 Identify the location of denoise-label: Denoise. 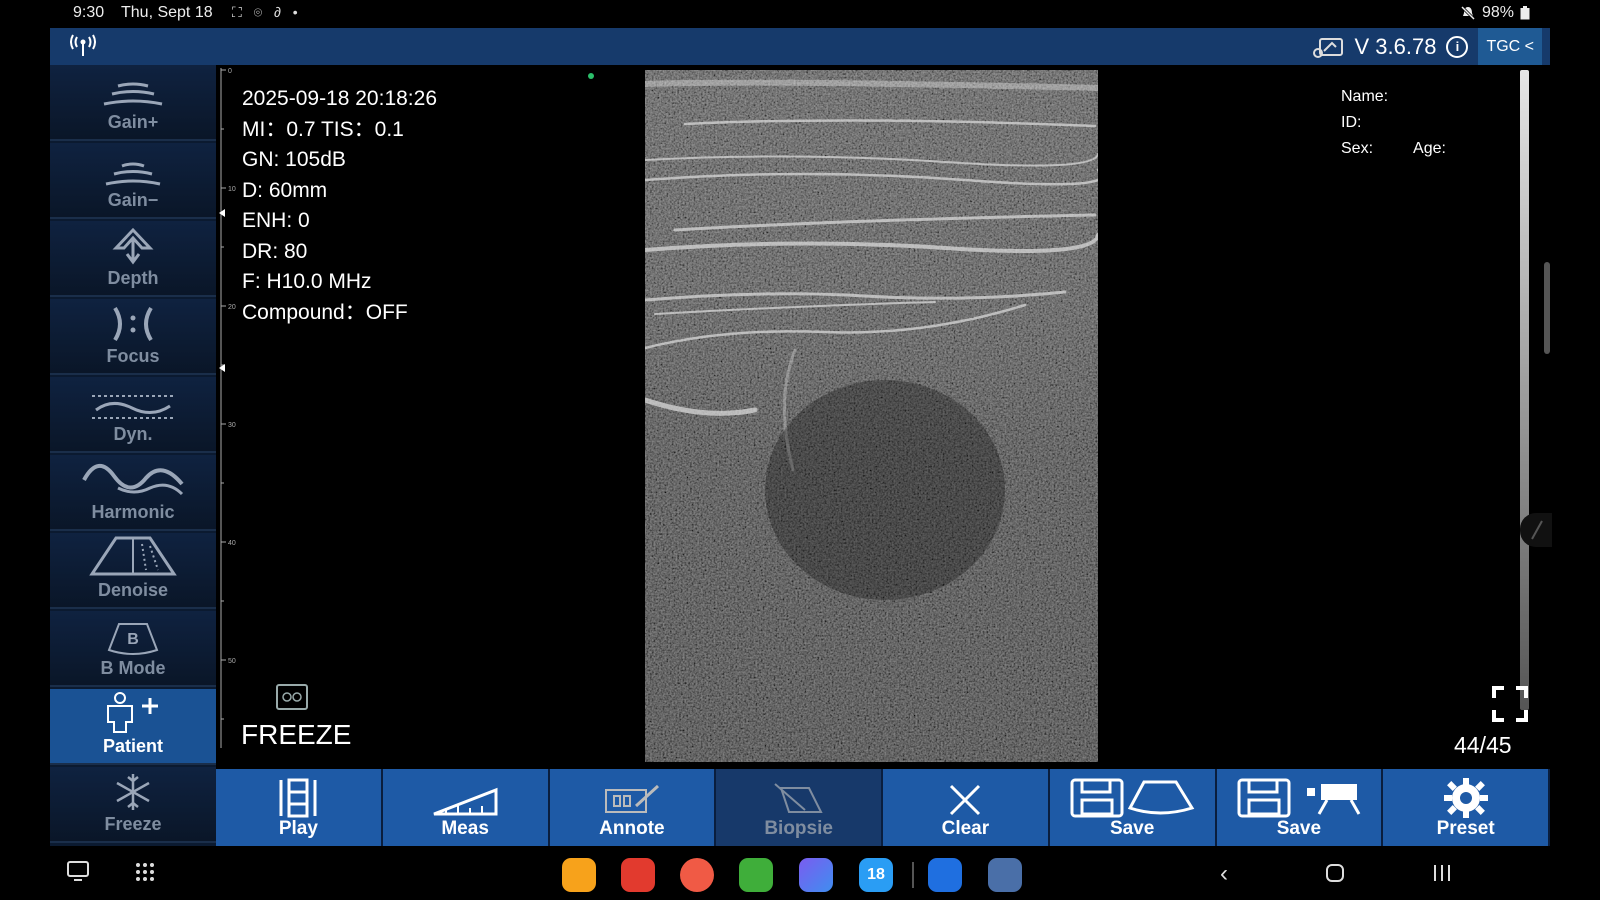
(133, 590).